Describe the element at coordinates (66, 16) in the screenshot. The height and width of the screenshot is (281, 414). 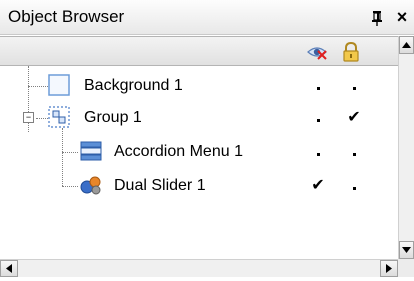
I see `panel-title: Object Browser` at that location.